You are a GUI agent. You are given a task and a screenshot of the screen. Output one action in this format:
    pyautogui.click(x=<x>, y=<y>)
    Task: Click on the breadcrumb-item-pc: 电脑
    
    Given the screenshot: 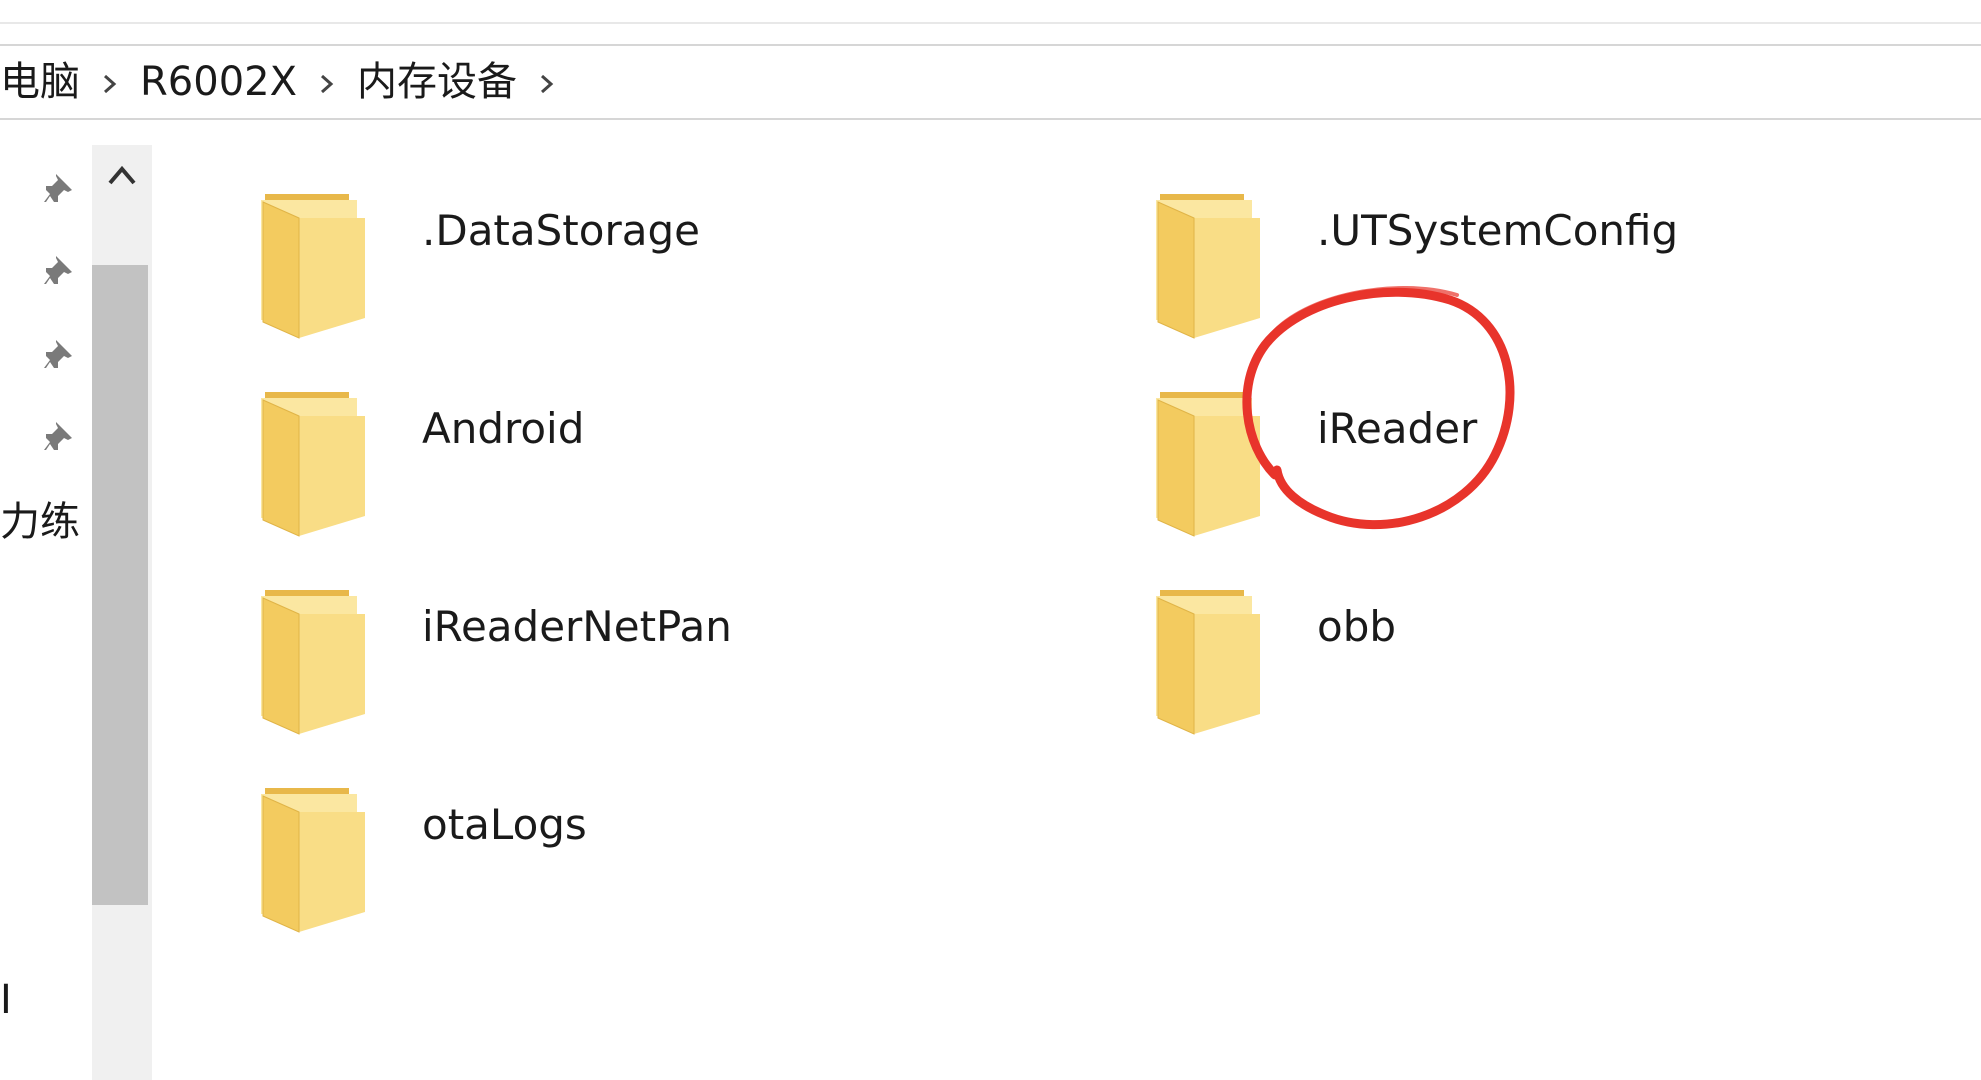 What is the action you would take?
    pyautogui.click(x=40, y=82)
    